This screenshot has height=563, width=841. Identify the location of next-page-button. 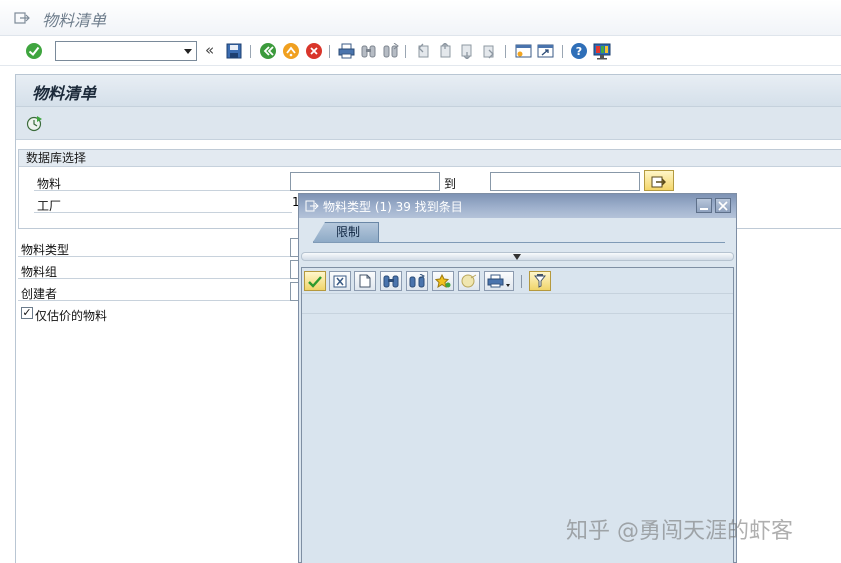
(467, 51).